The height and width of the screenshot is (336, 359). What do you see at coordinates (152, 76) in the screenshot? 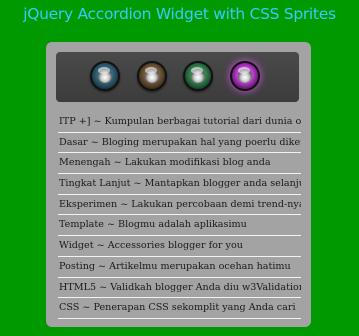
I see `brown-orb-button` at bounding box center [152, 76].